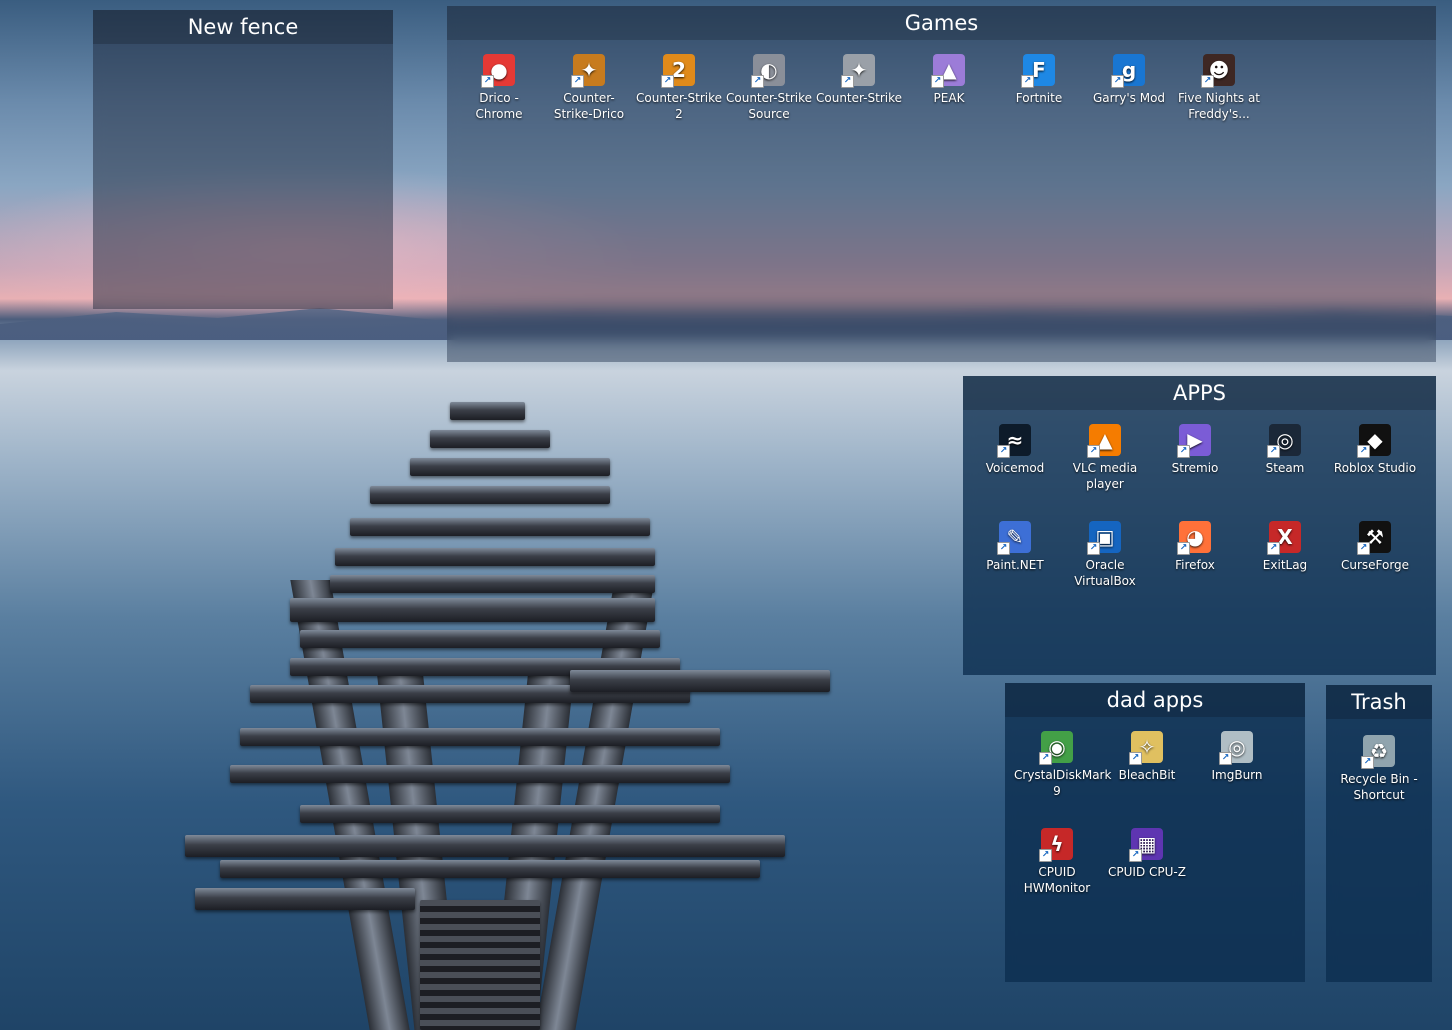 Image resolution: width=1452 pixels, height=1030 pixels. I want to click on bleachbit-icon: ✧ ↗, so click(1146, 748).